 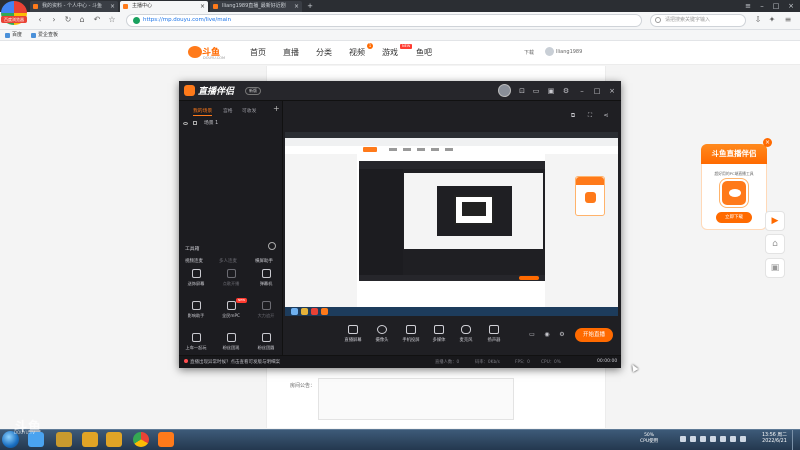 What do you see at coordinates (733, 439) in the screenshot?
I see `volume-icon` at bounding box center [733, 439].